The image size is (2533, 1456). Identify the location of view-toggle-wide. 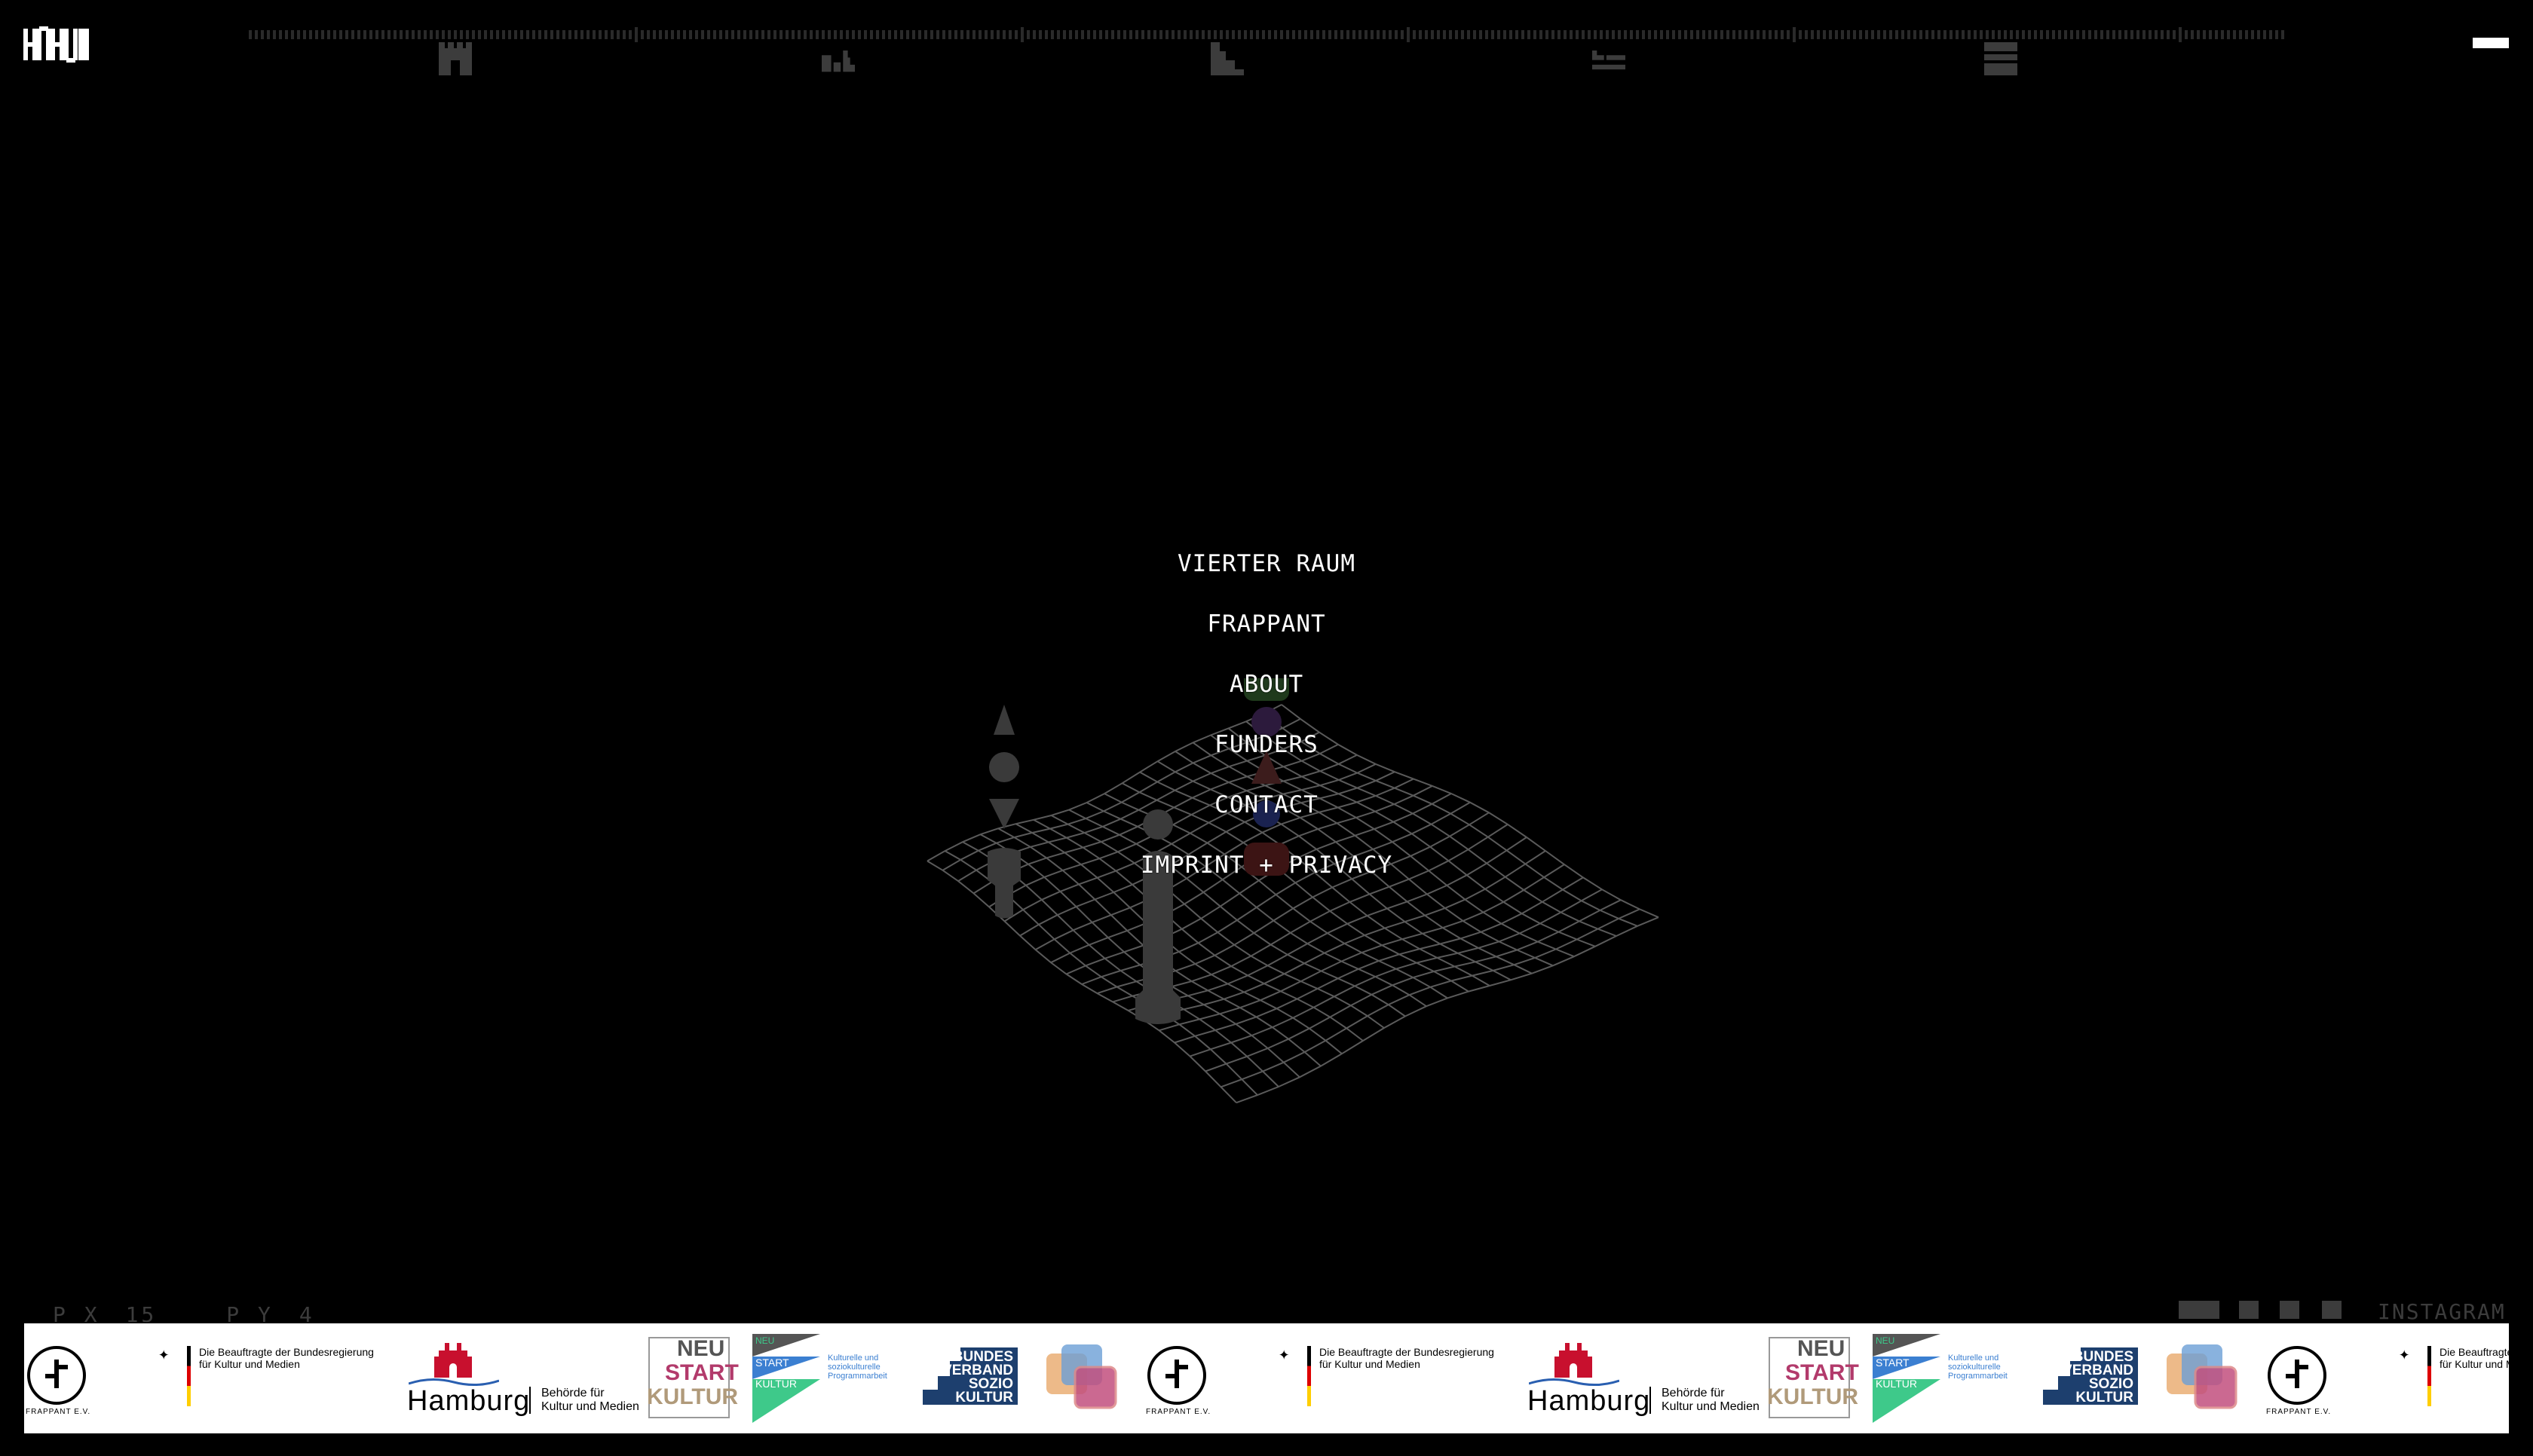
(2199, 1310).